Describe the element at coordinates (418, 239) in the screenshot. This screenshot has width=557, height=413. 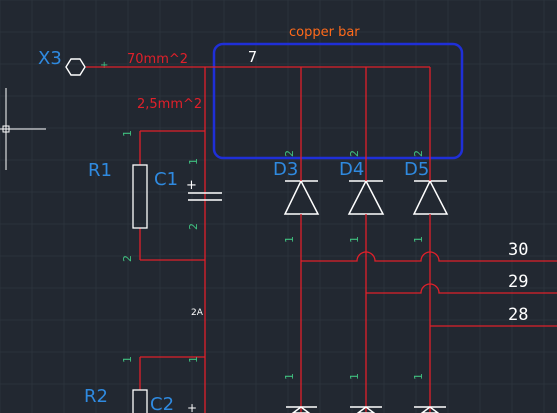
I see `d5-pin-bottom-number: 1` at that location.